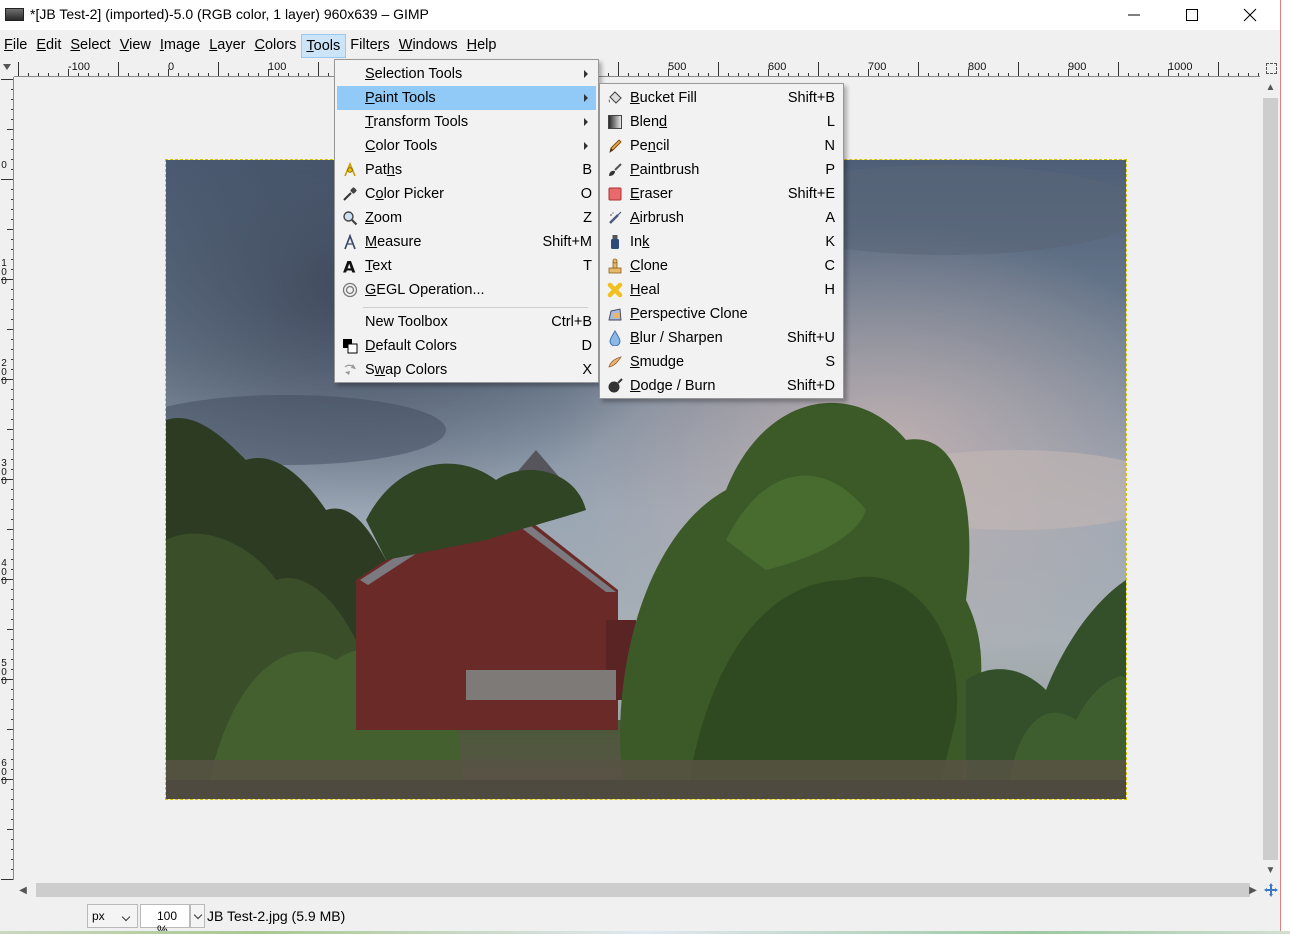 The height and width of the screenshot is (934, 1290). Describe the element at coordinates (615, 266) in the screenshot. I see `clone-icon` at that location.